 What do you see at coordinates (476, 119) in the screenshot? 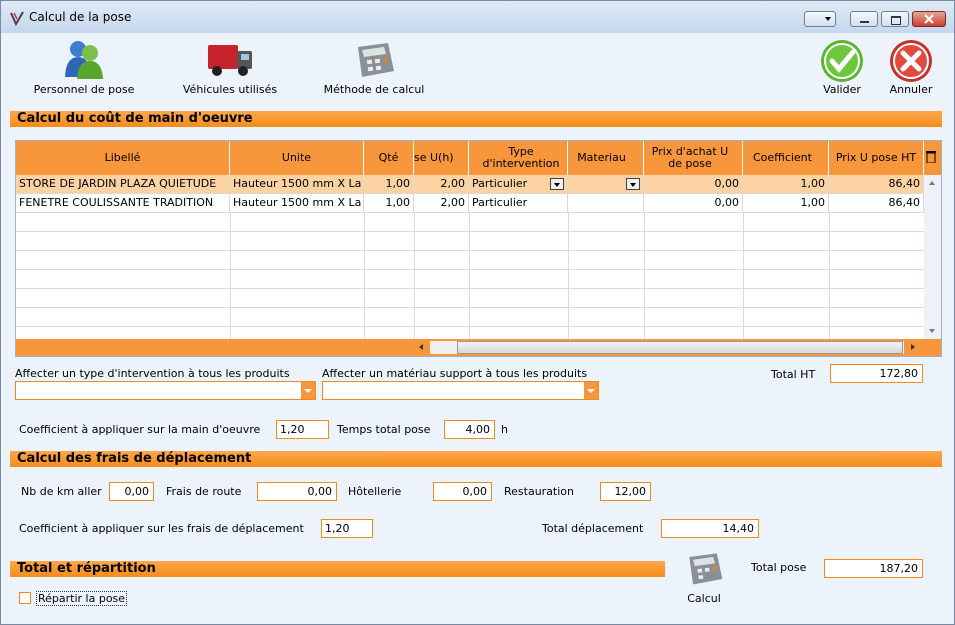
I see `section-main-oeuvre: Calcul du coût de main d'oeuvre` at bounding box center [476, 119].